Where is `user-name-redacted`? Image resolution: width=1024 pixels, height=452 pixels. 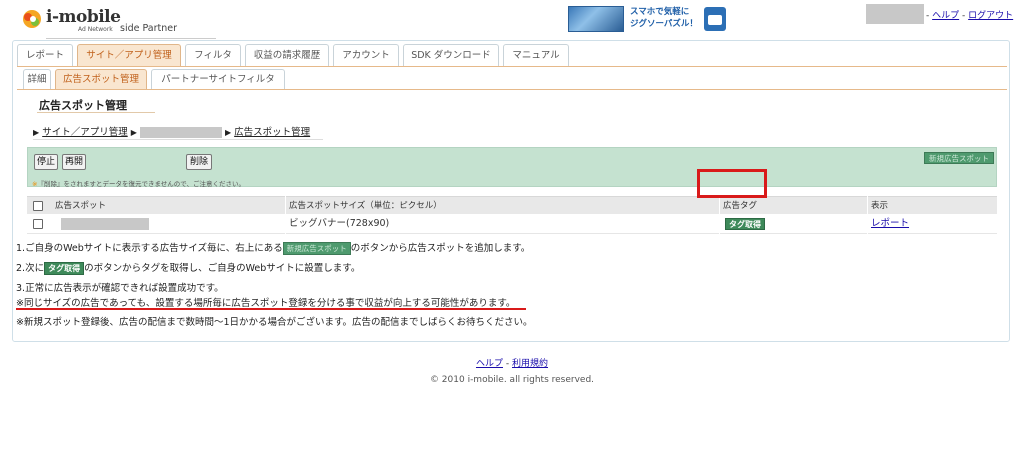
user-name-redacted is located at coordinates (895, 14).